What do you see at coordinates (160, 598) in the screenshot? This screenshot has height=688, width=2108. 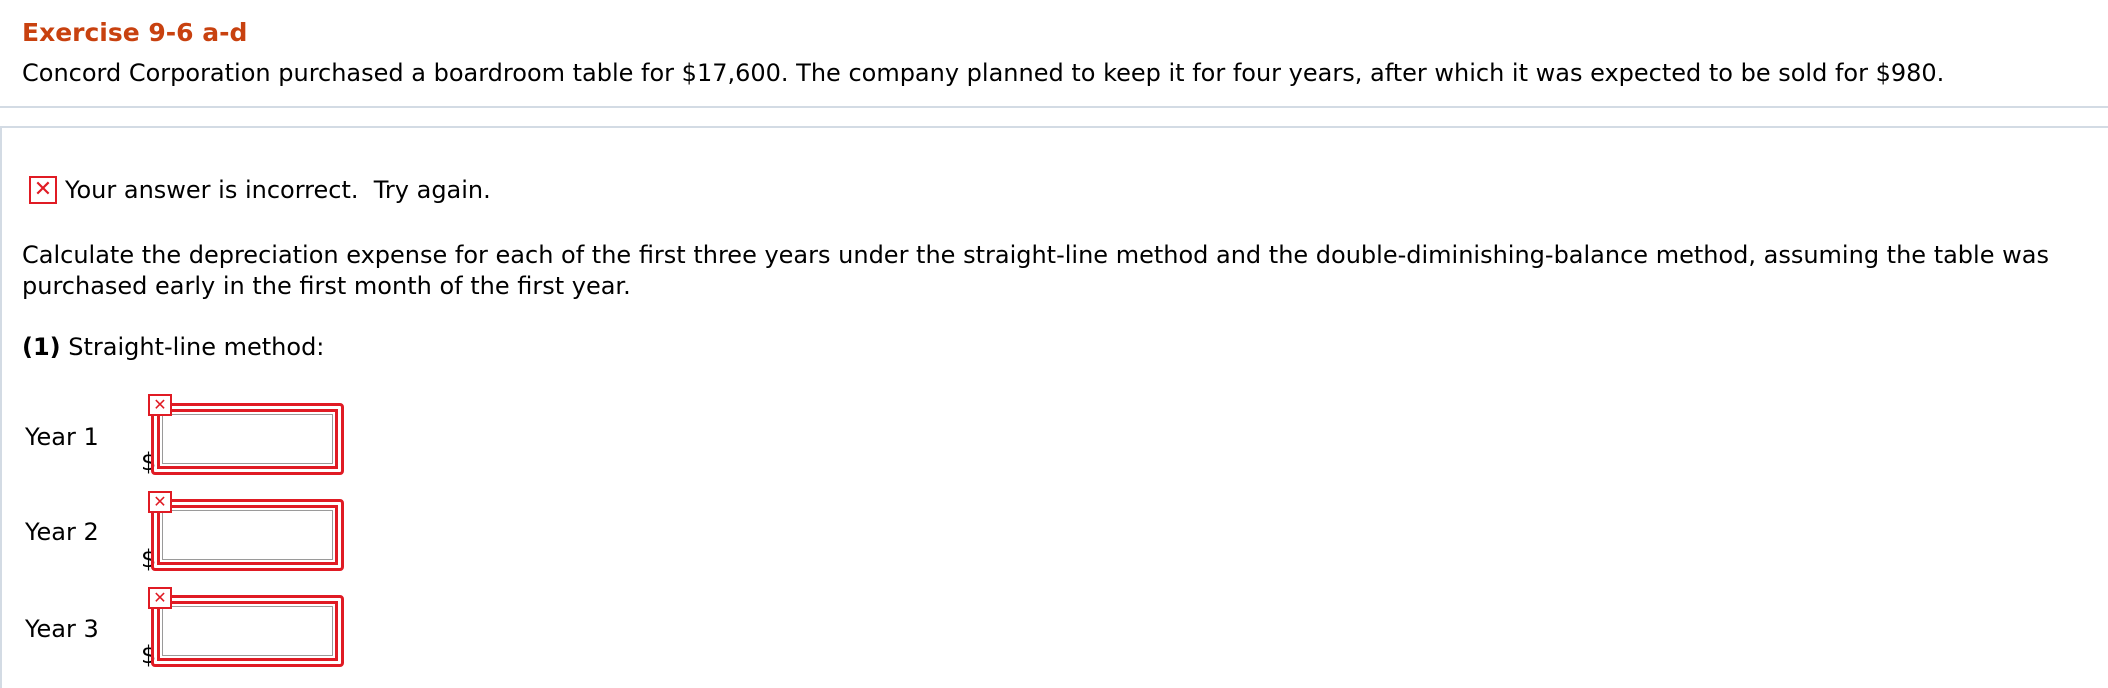 I see `year-3-incorrect-x-icon: ✕` at bounding box center [160, 598].